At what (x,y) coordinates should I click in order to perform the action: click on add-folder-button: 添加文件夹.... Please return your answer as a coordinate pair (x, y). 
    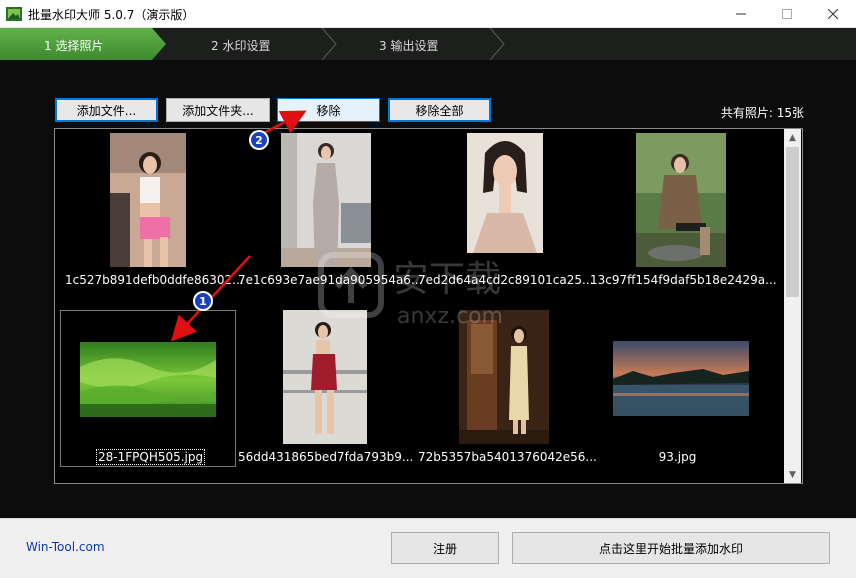
    Looking at the image, I should click on (218, 110).